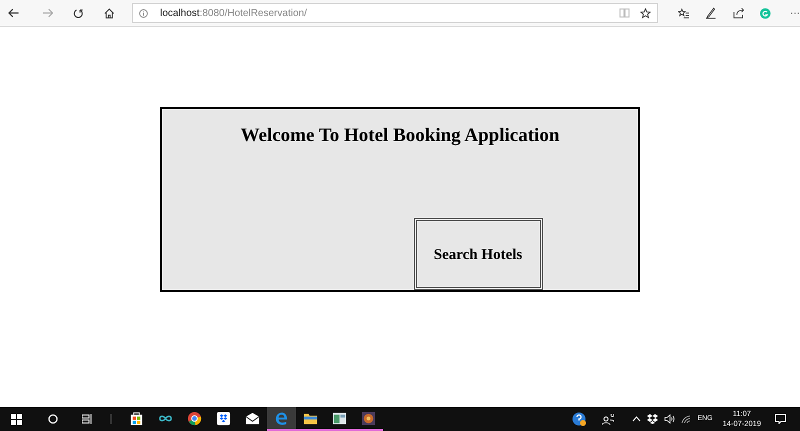 The height and width of the screenshot is (431, 800). I want to click on dropbox-icon, so click(223, 418).